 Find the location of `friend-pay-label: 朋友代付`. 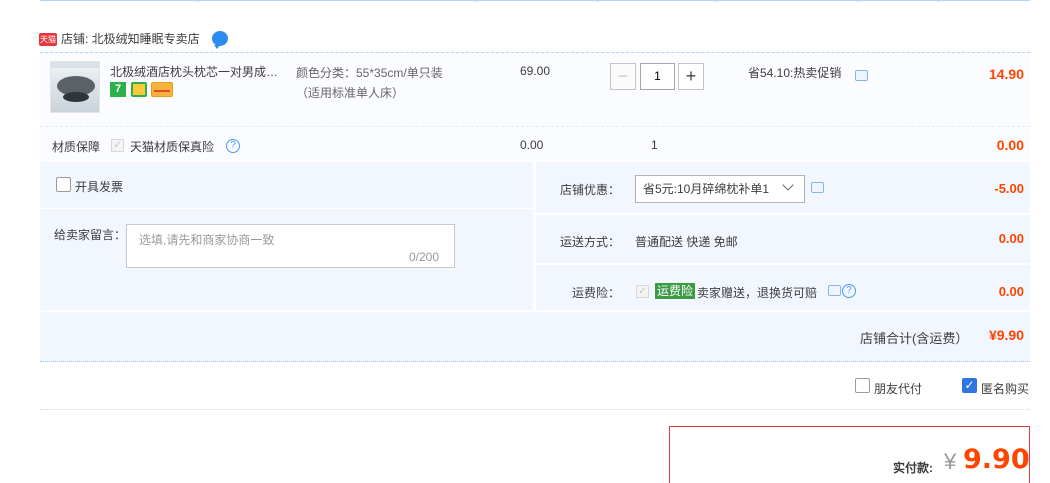

friend-pay-label: 朋友代付 is located at coordinates (898, 389).